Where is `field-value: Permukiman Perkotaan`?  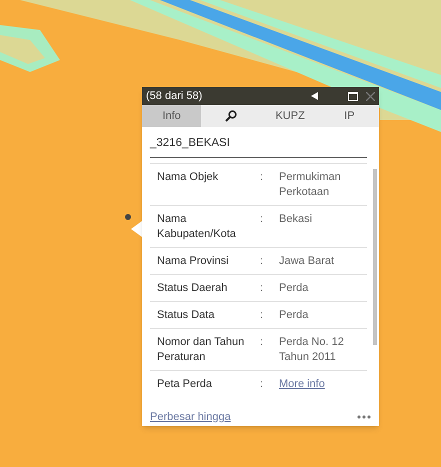
field-value: Permukiman Perkotaan is located at coordinates (310, 185).